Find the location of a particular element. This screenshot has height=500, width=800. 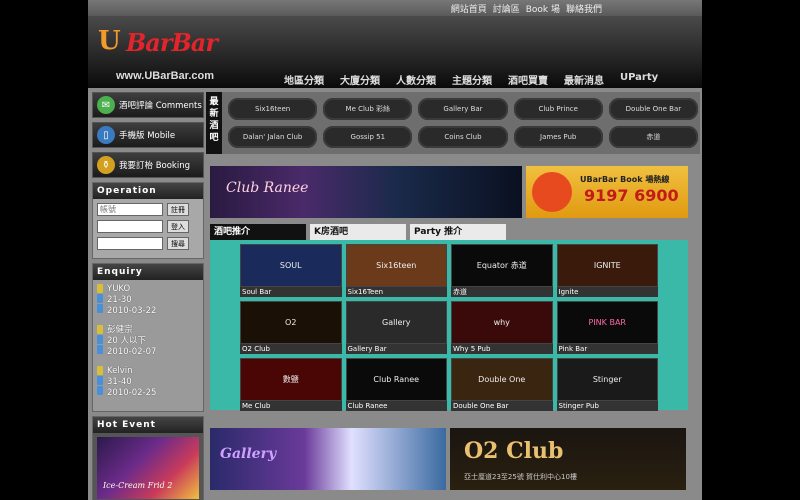

operation-panel: Operation 註冊 登入 搜尋 is located at coordinates (148, 220).